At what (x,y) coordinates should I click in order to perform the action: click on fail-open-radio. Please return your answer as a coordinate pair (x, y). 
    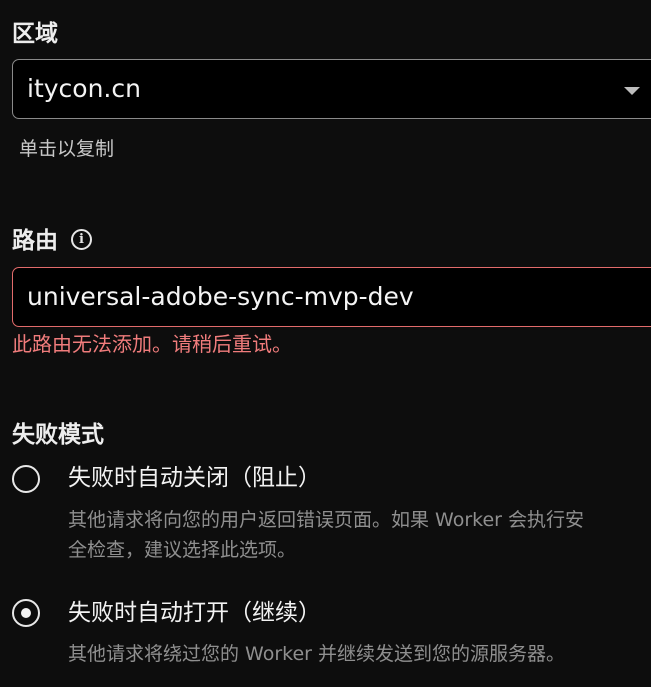
    Looking at the image, I should click on (26, 613).